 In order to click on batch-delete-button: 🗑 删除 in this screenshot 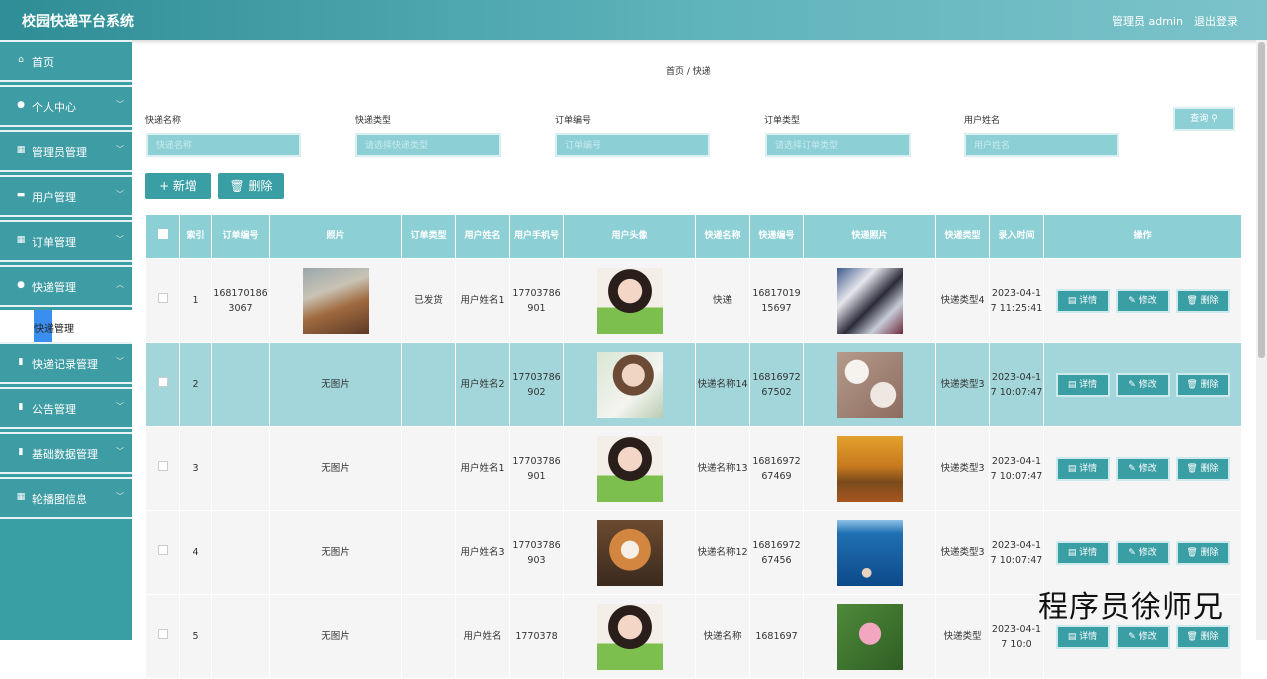, I will do `click(251, 186)`.